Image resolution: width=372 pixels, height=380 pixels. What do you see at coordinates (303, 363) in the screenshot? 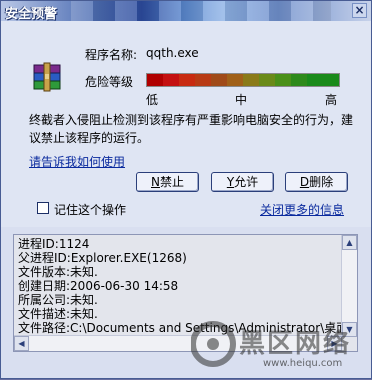
I see `watermark-url: www.heiqu.com` at bounding box center [303, 363].